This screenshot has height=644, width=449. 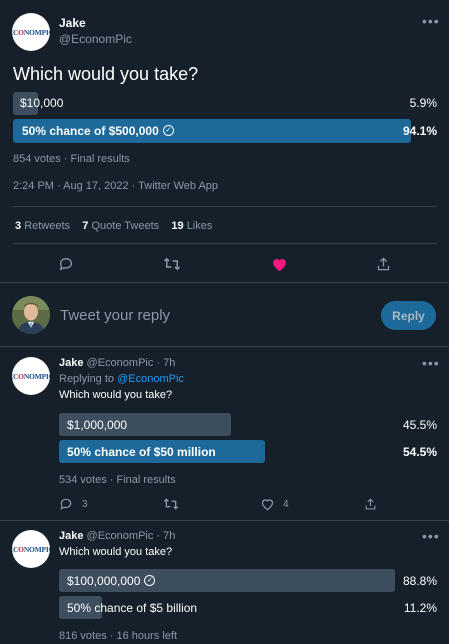 What do you see at coordinates (71, 159) in the screenshot?
I see `poll-meta: 854 votes · Final results` at bounding box center [71, 159].